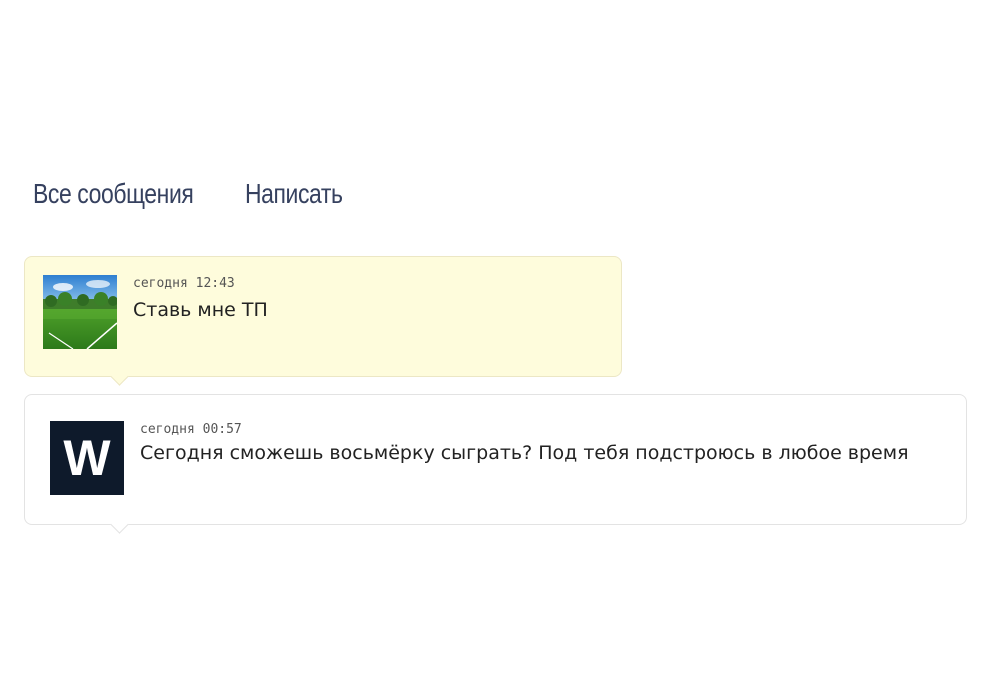  What do you see at coordinates (323, 321) in the screenshot?
I see `message-item: сегодня 12:43 Ставь мне ТП` at bounding box center [323, 321].